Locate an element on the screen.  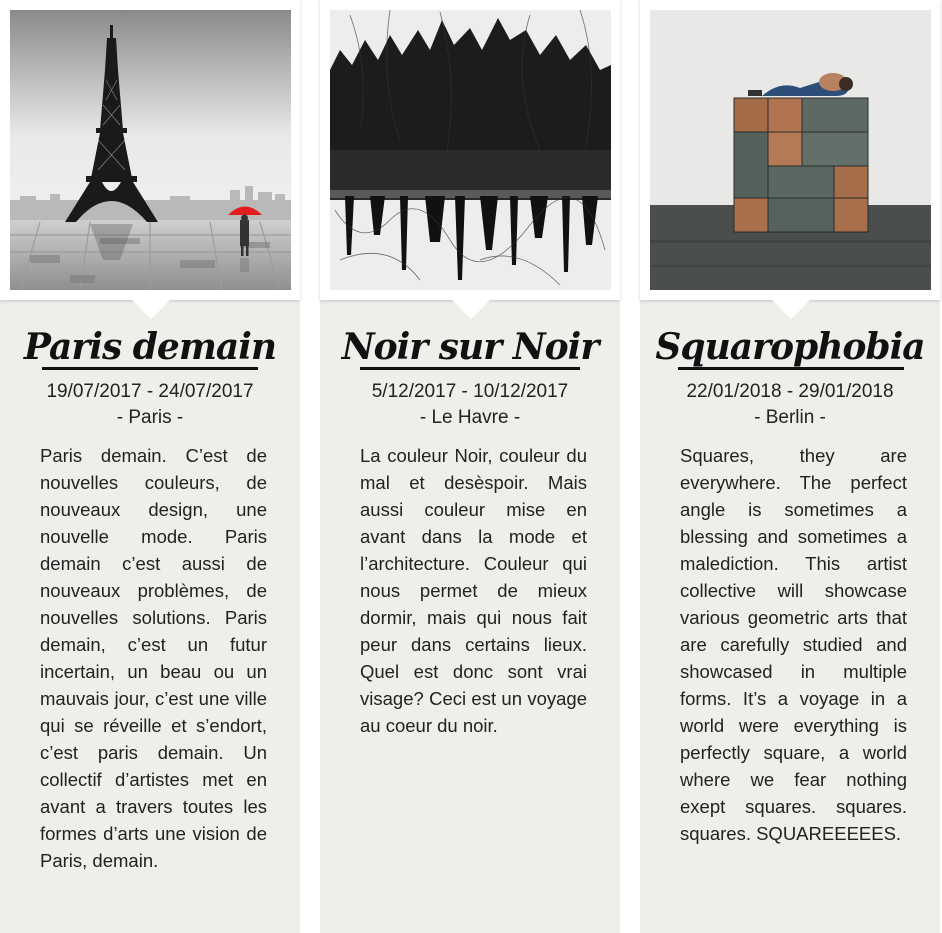
event-title: Paris demain is located at coordinates (150, 347).